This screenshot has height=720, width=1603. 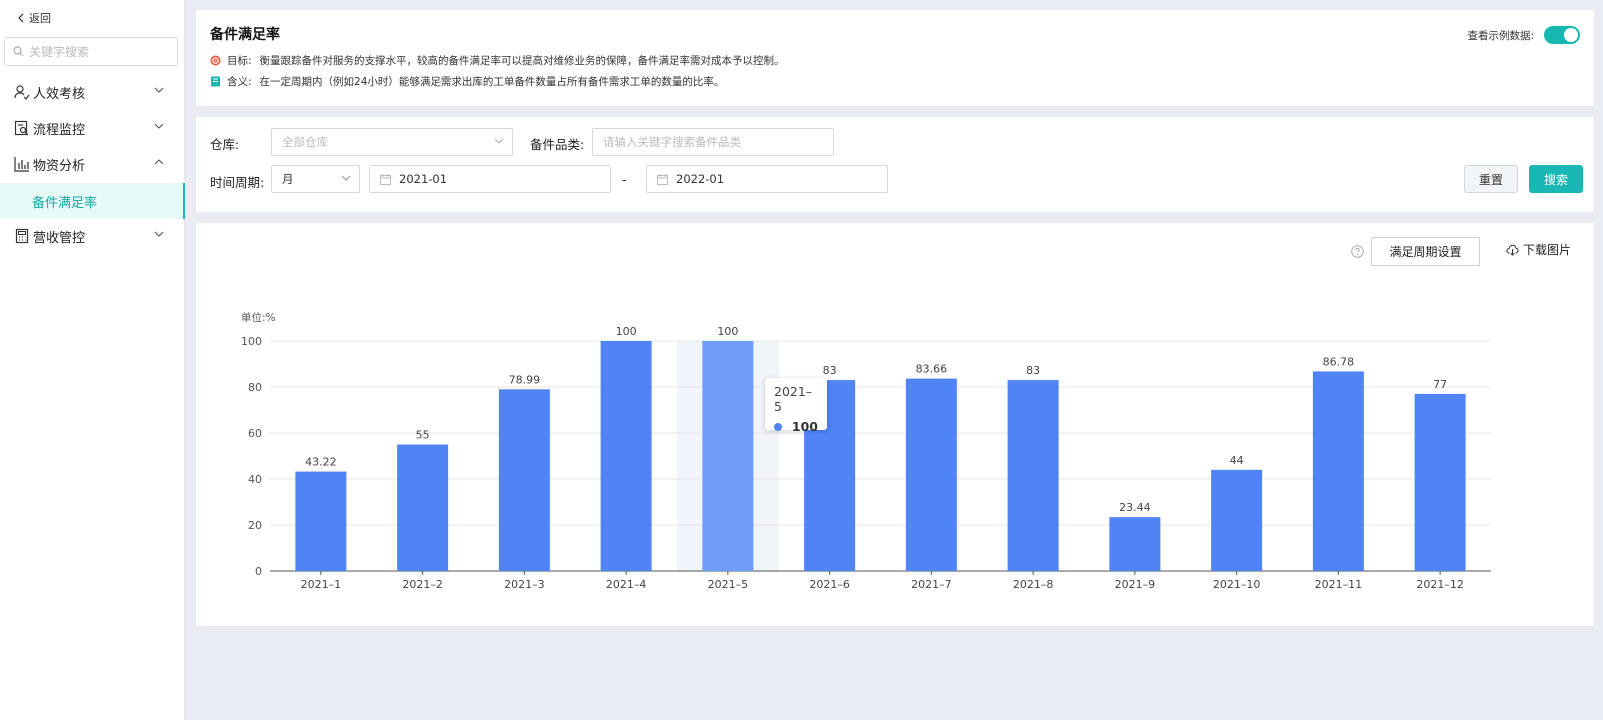 What do you see at coordinates (700, 179) in the screenshot?
I see `date-end-value: 2022-01` at bounding box center [700, 179].